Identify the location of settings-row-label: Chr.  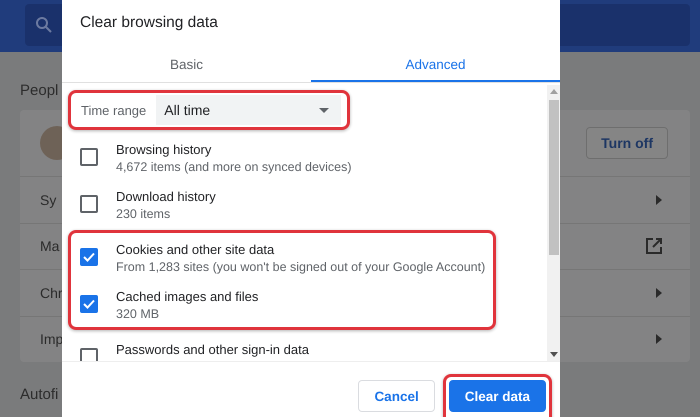
(51, 292).